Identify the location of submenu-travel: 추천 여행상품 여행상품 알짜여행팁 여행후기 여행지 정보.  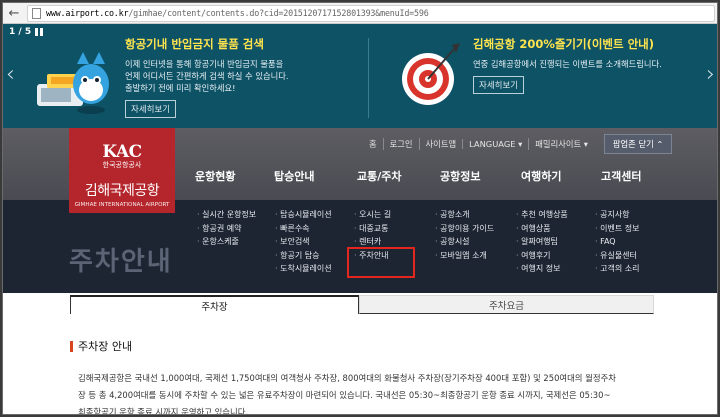
(542, 242).